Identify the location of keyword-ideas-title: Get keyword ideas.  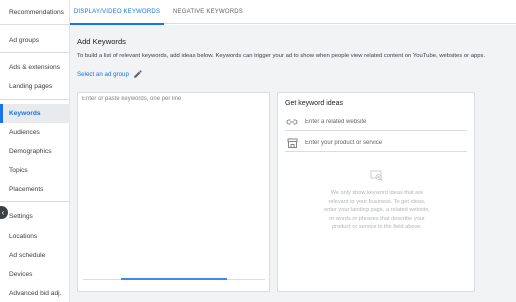
(314, 103).